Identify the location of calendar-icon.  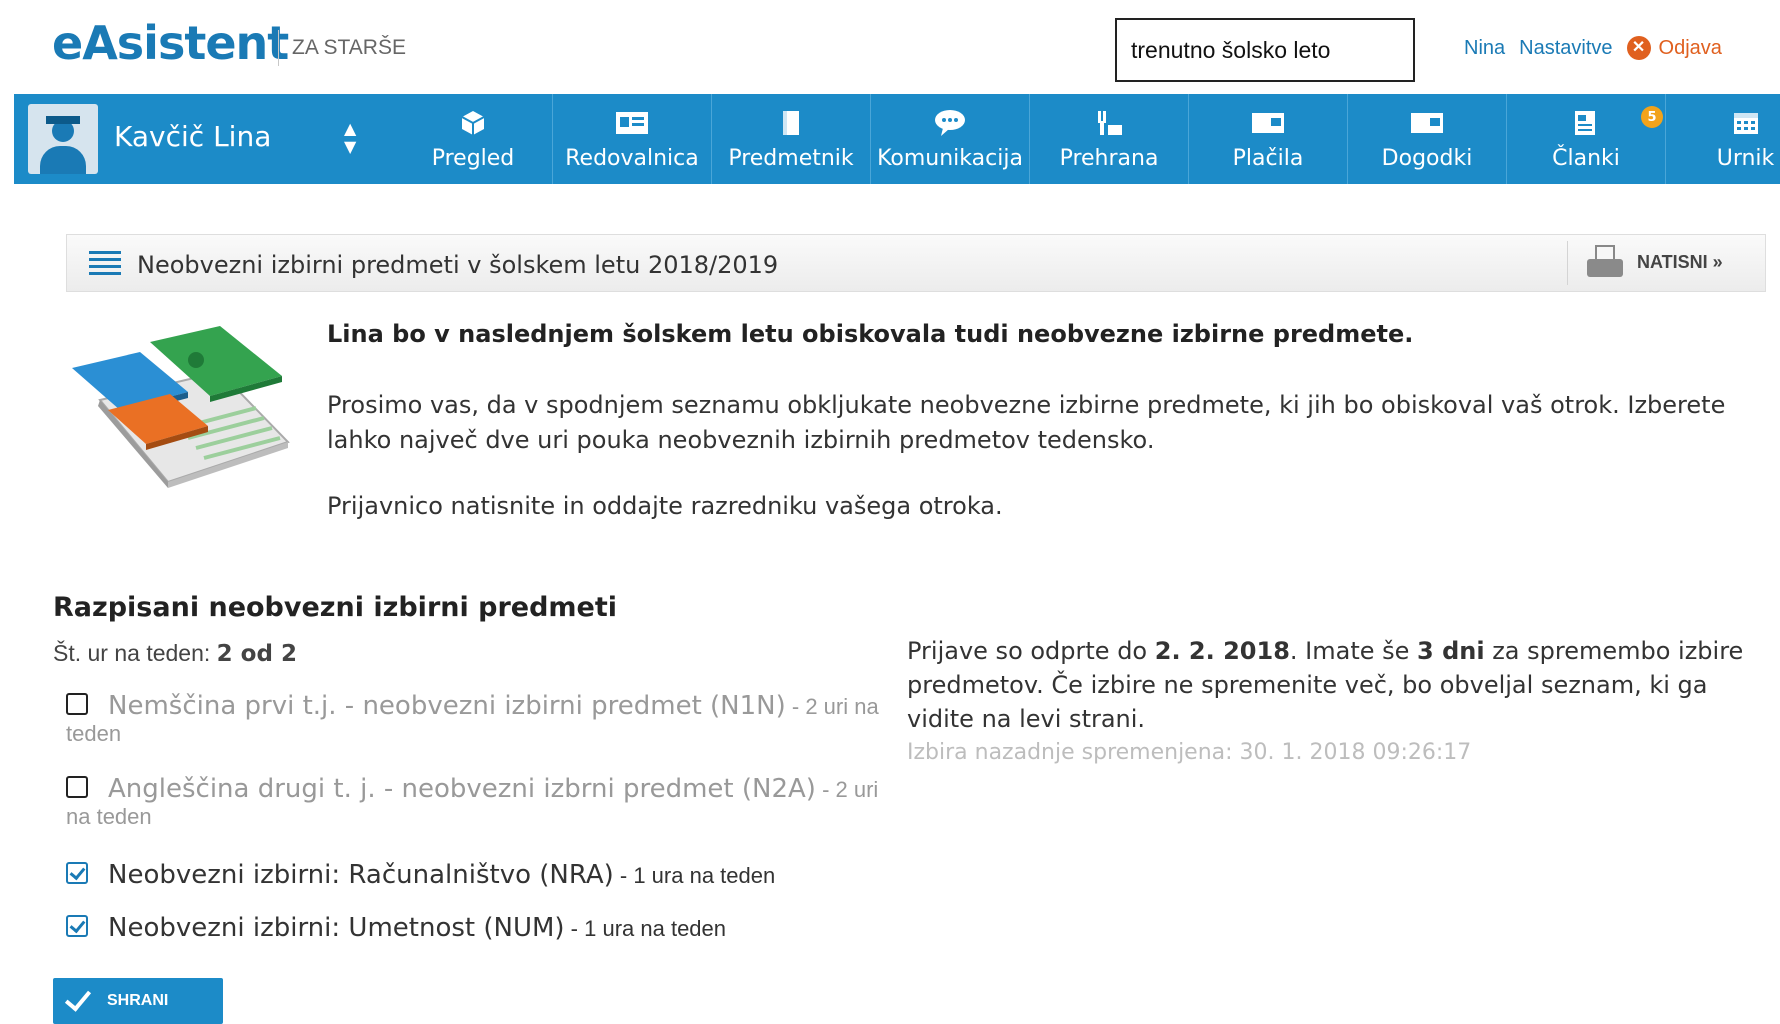
(1746, 123).